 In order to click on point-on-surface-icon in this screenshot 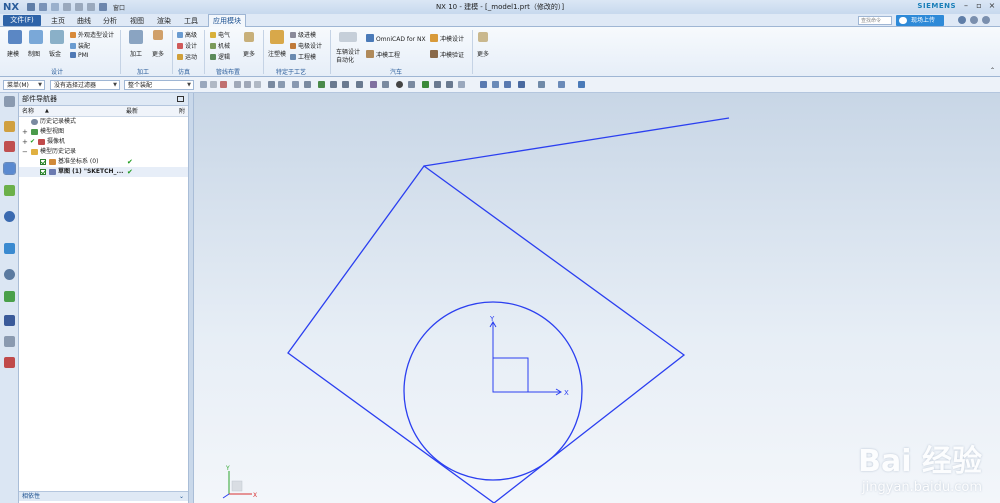, I will do `click(449, 84)`.